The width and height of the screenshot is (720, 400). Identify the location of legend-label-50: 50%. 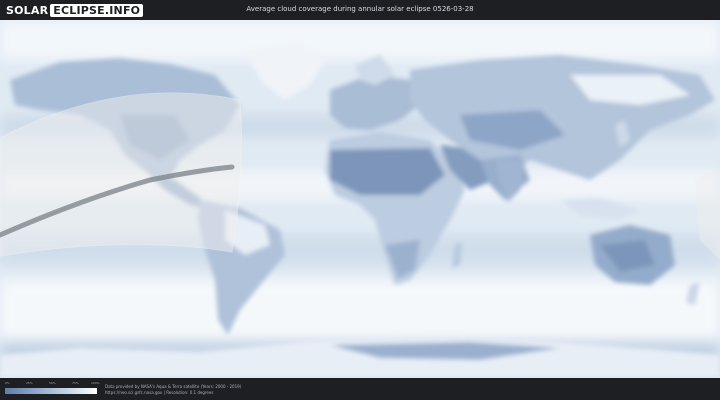
(52, 383).